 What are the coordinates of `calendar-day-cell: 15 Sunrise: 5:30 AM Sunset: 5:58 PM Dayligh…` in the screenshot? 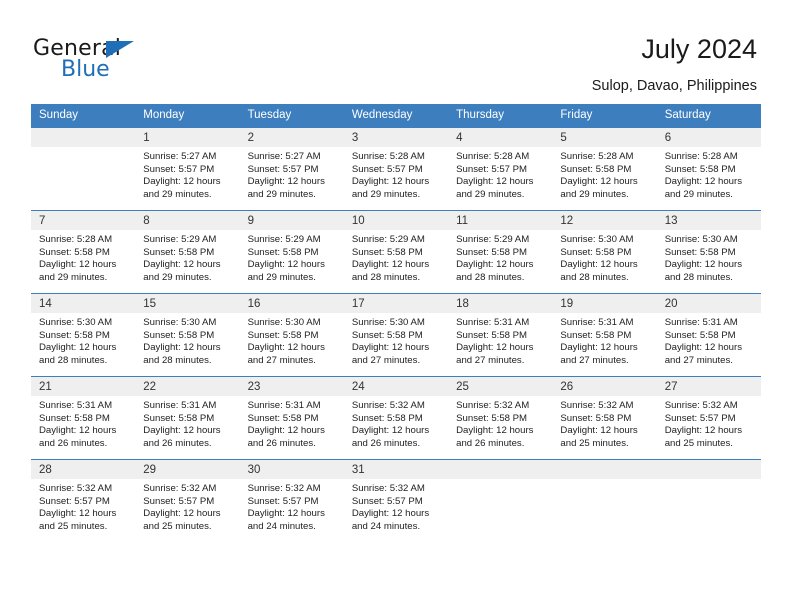 It's located at (187, 335).